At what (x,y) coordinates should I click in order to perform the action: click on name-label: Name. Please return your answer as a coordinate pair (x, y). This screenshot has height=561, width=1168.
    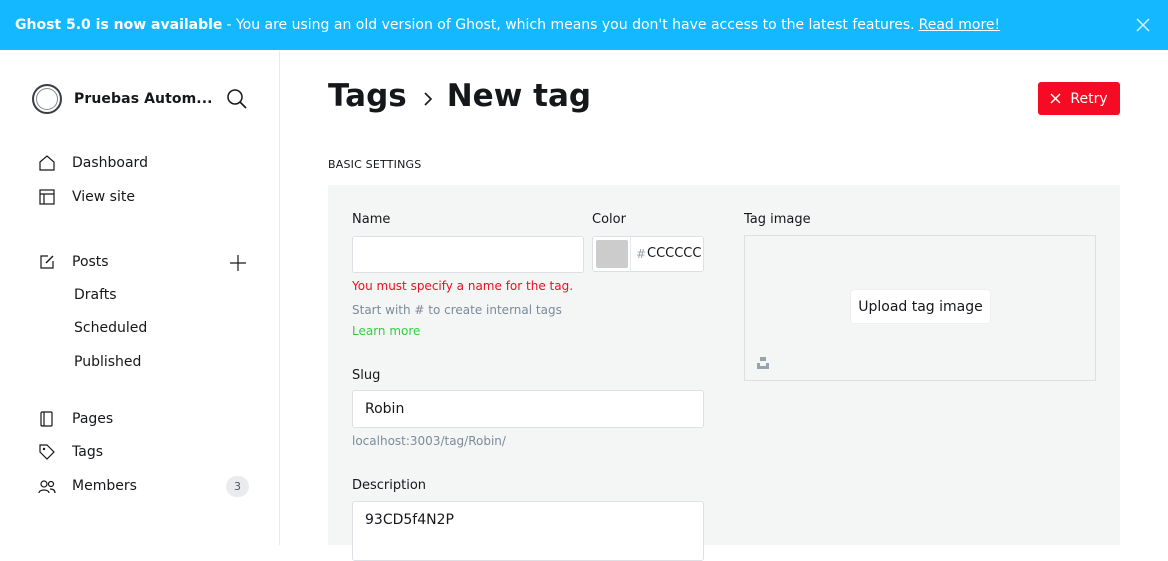
    Looking at the image, I should click on (371, 219).